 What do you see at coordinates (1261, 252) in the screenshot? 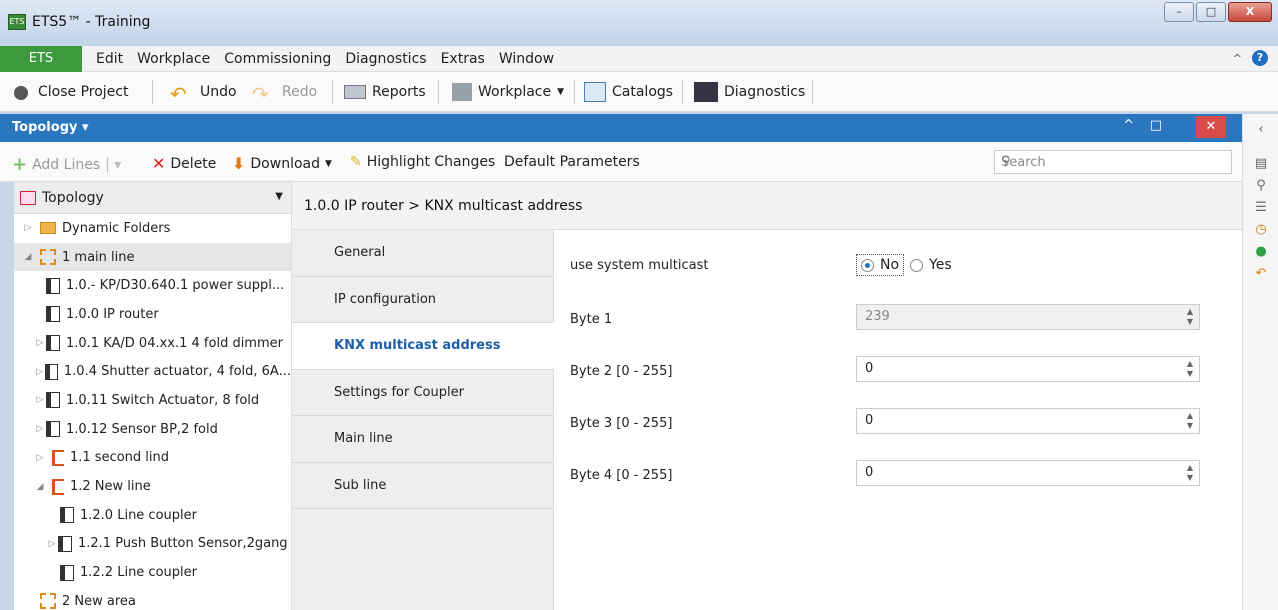
I see `play-icon: ●` at bounding box center [1261, 252].